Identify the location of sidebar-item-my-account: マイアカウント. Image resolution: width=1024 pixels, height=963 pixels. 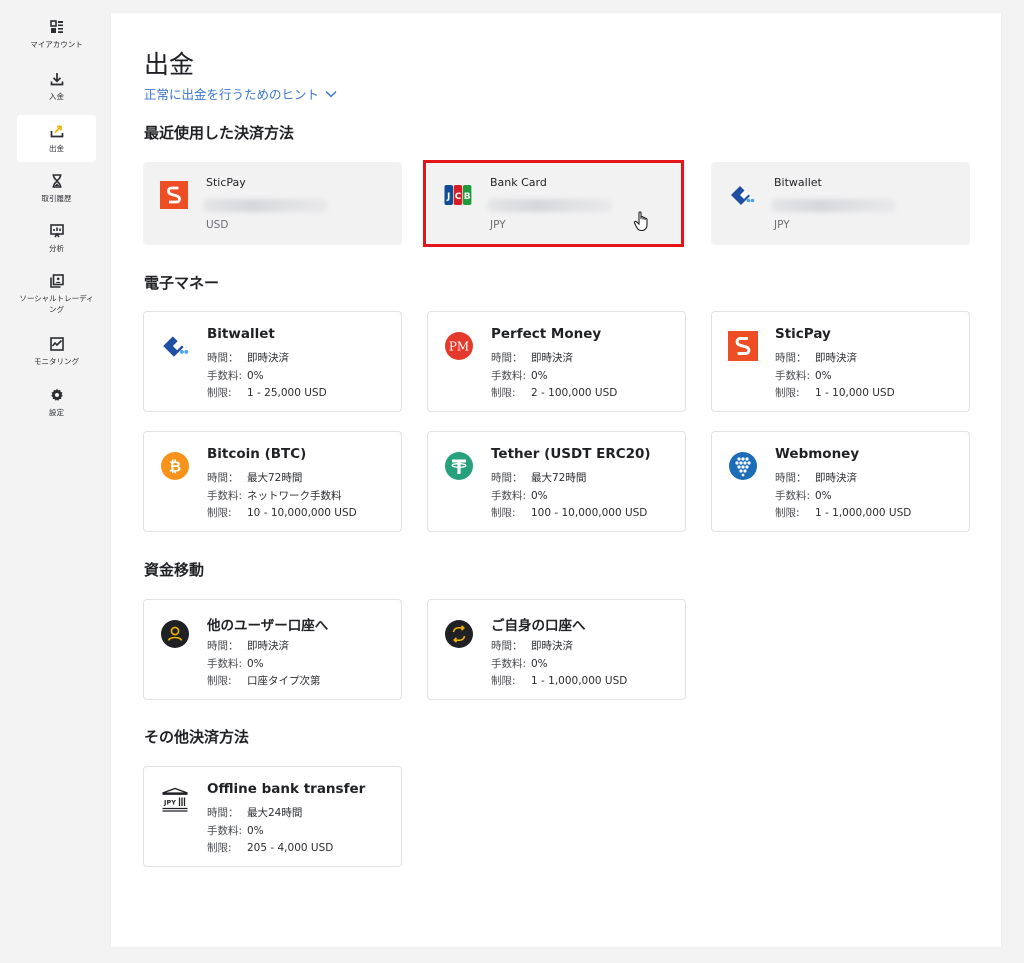
(56, 36).